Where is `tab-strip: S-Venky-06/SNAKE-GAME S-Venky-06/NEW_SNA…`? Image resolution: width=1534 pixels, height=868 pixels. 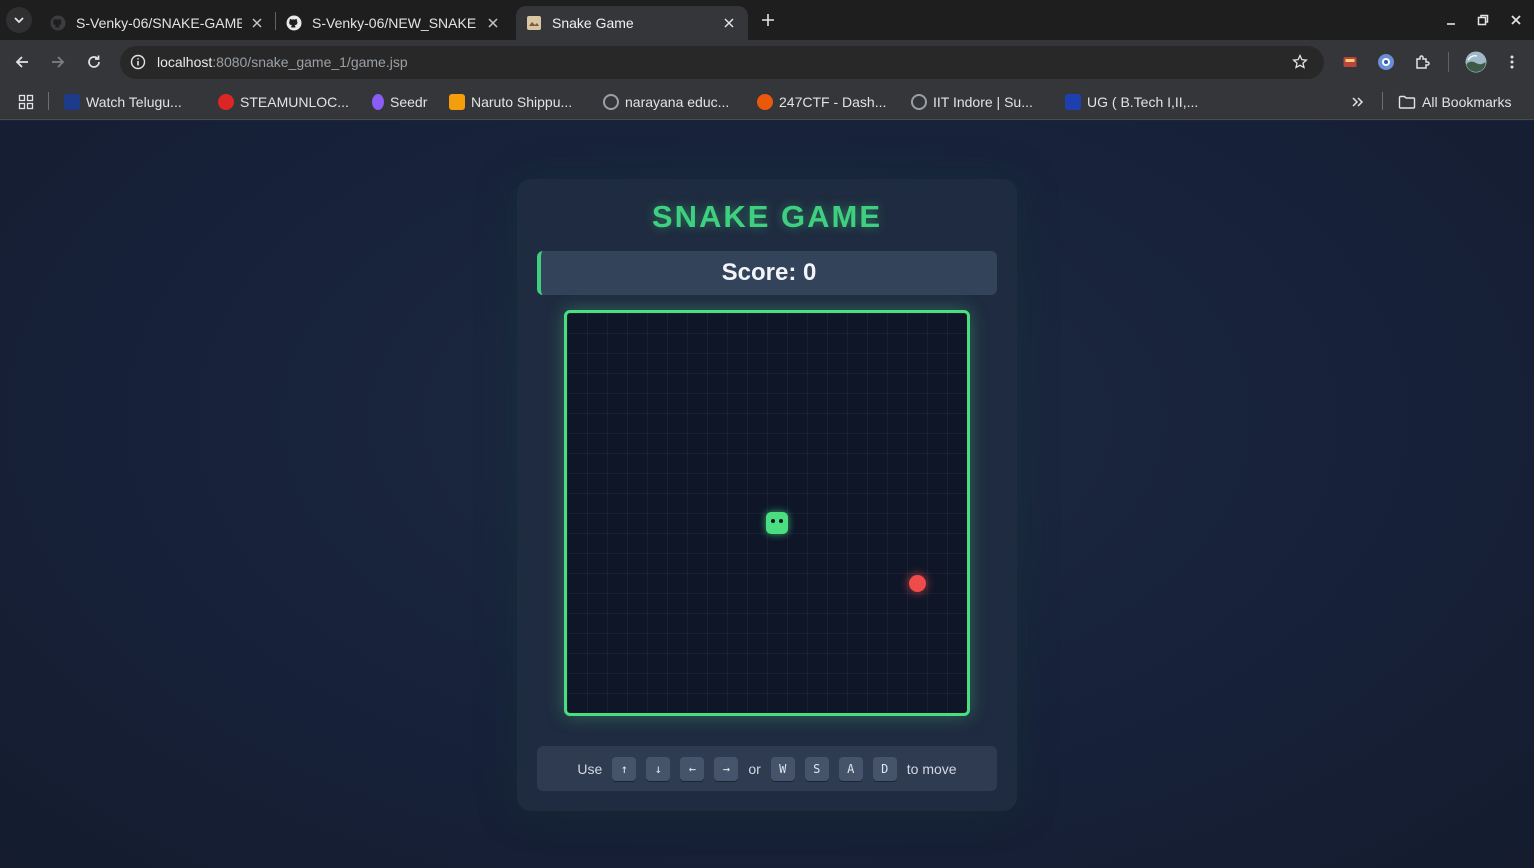
tab-strip: S-Venky-06/SNAKE-GAME S-Venky-06/NEW_SNA… is located at coordinates (767, 20).